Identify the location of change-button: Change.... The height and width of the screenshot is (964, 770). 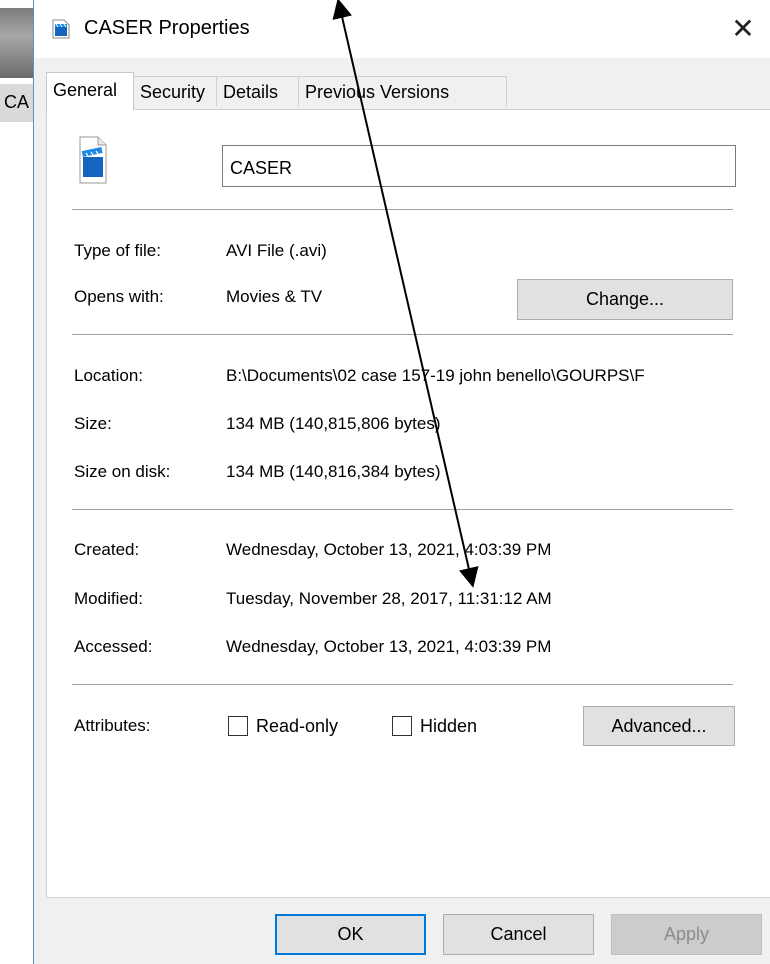
(625, 299).